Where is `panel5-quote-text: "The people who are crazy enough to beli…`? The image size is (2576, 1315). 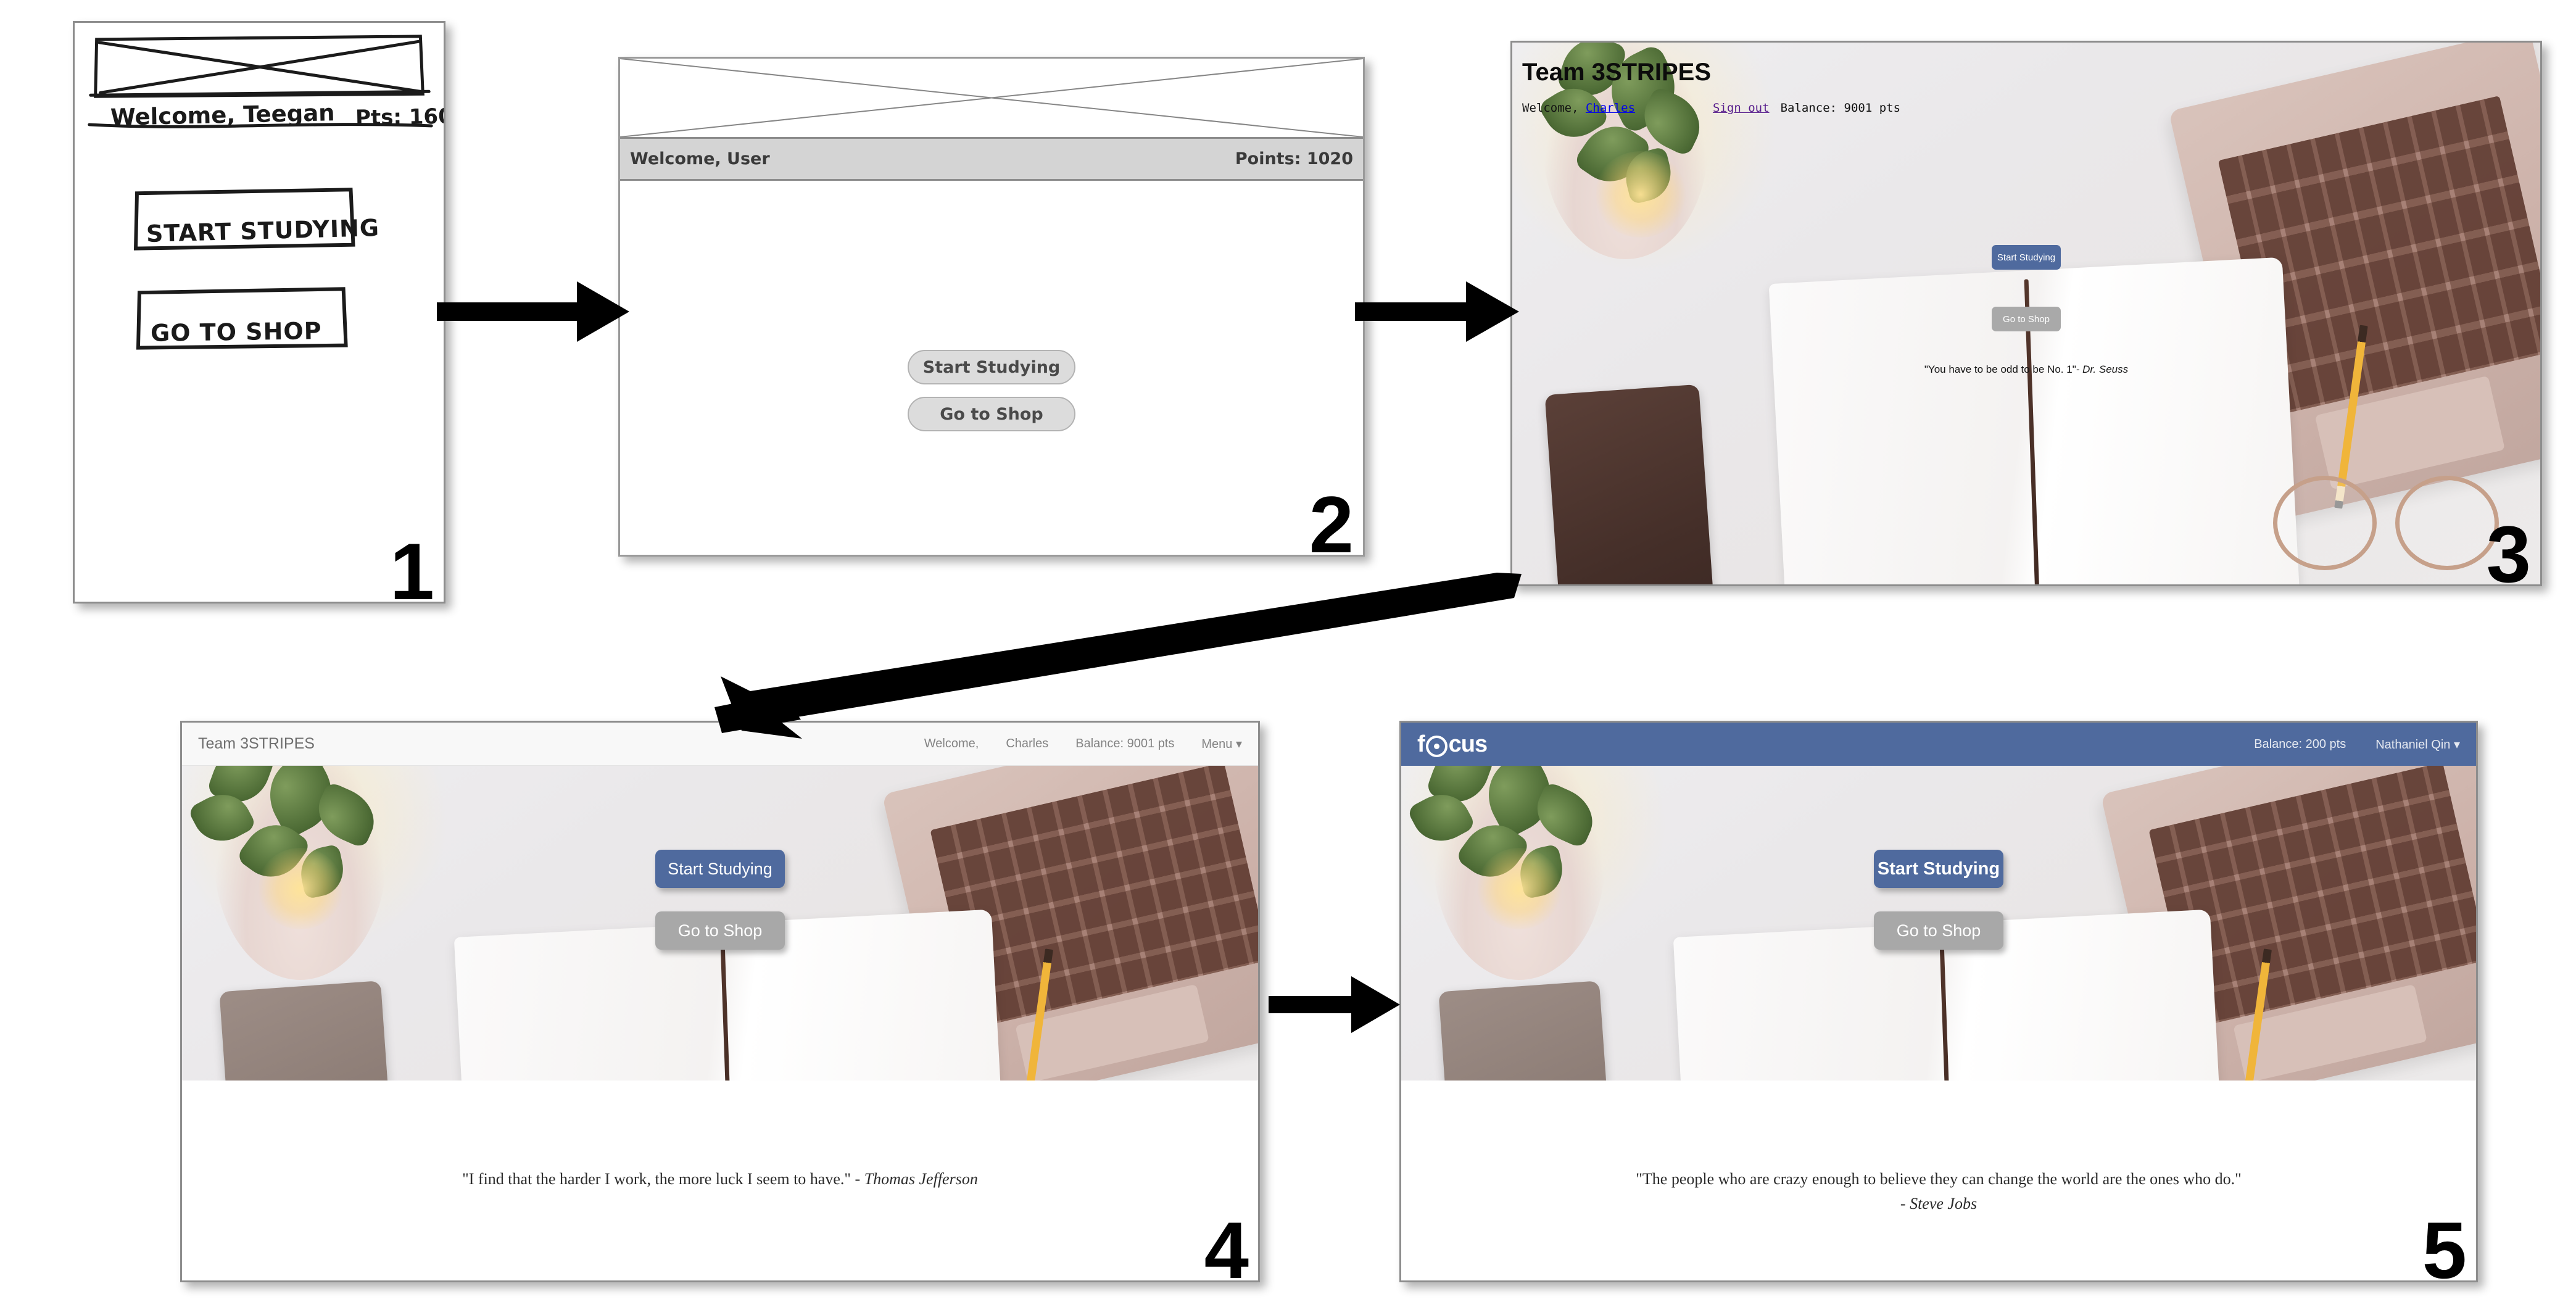
panel5-quote-text: "The people who are crazy enough to beli… is located at coordinates (1939, 1179).